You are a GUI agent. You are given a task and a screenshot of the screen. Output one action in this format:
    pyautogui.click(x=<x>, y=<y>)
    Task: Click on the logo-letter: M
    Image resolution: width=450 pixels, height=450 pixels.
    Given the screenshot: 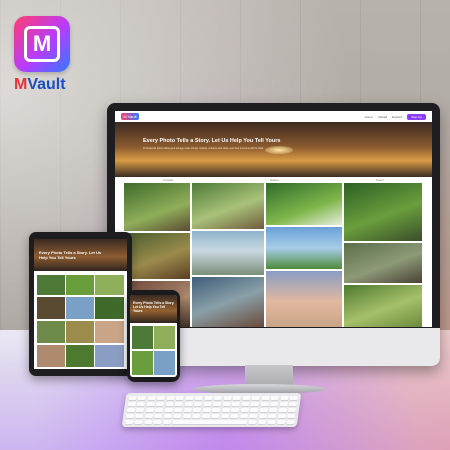 What is the action you would take?
    pyautogui.click(x=42, y=43)
    